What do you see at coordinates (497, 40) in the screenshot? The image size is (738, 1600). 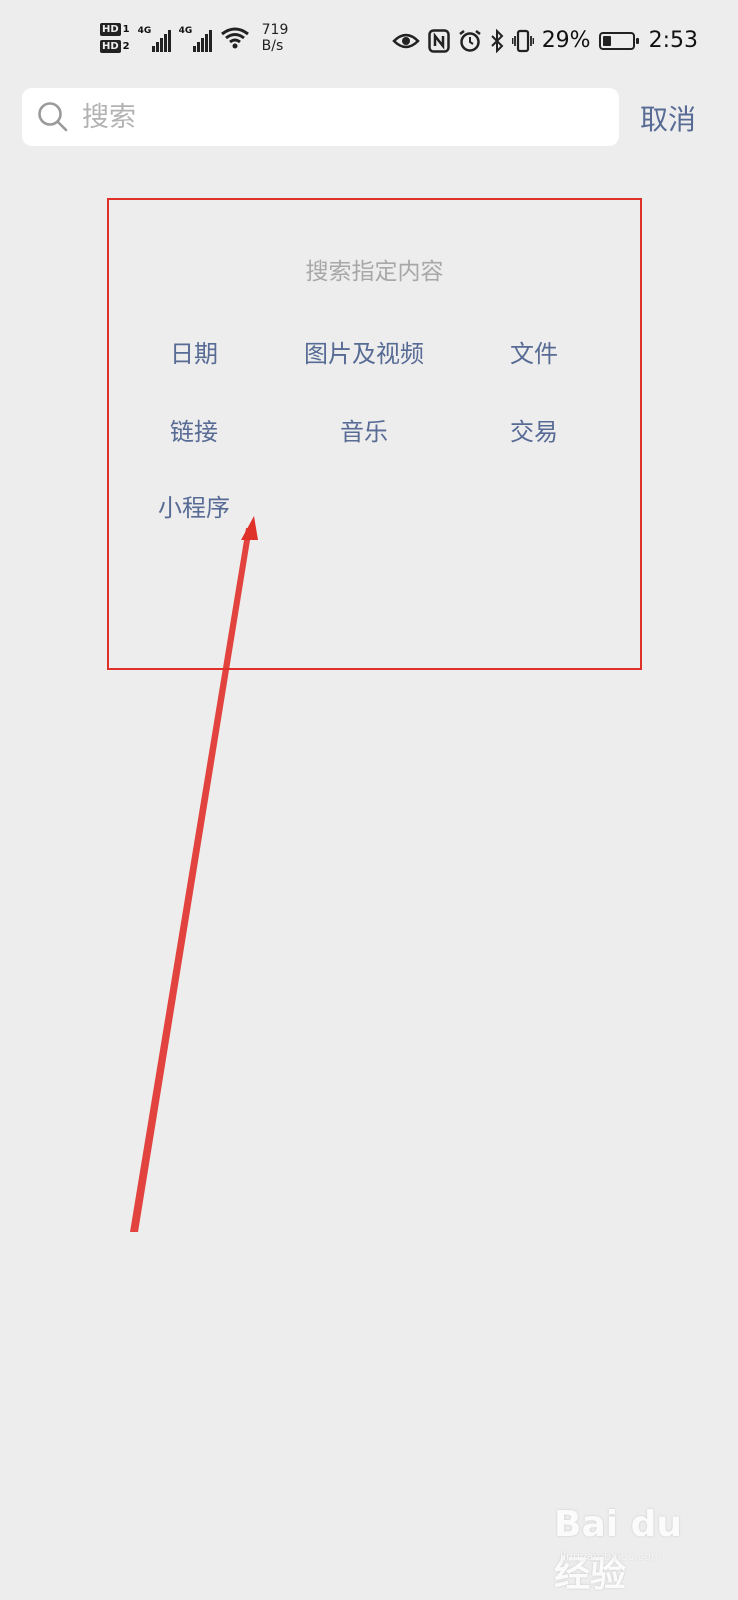 I see `bluetooth-icon` at bounding box center [497, 40].